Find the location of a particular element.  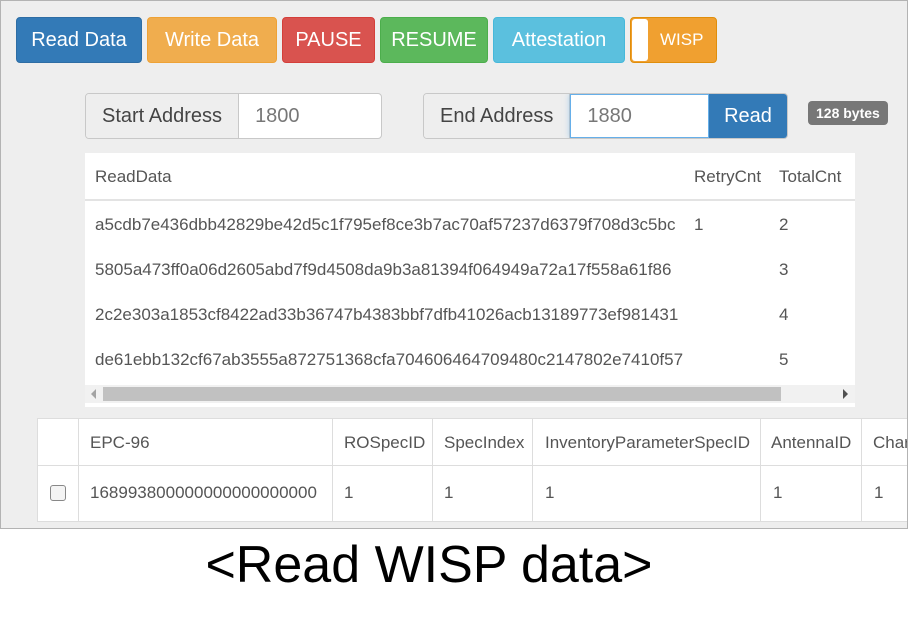

table-row-total: 4 is located at coordinates (784, 314).